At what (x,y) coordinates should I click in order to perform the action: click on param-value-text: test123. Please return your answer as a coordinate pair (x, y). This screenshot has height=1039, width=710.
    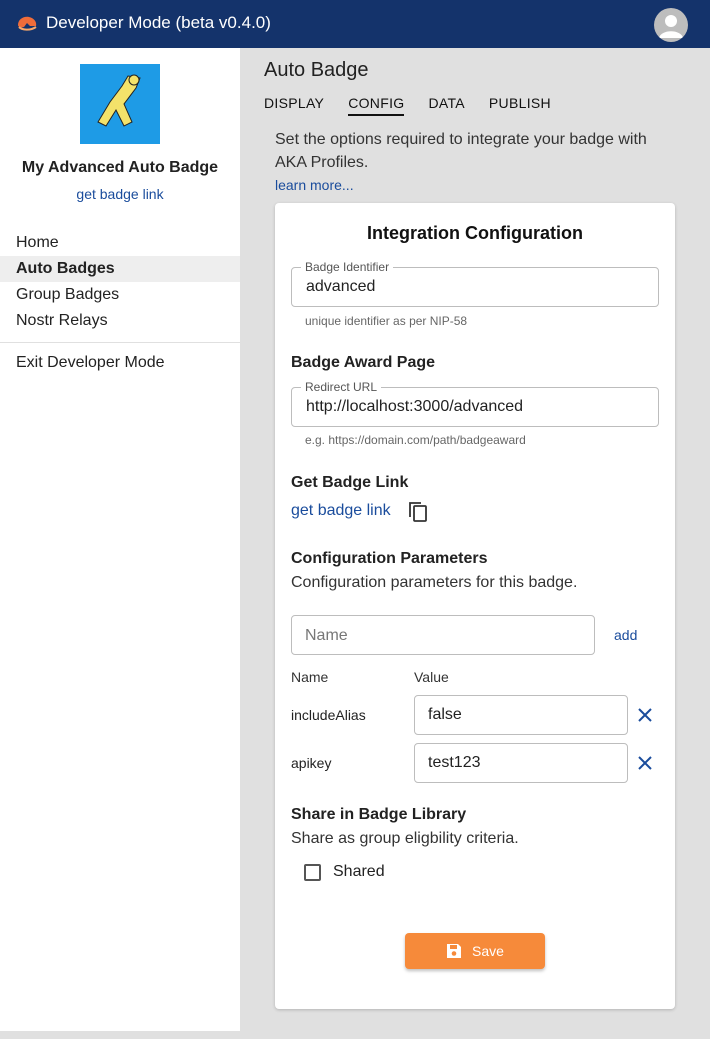
    Looking at the image, I should click on (454, 762).